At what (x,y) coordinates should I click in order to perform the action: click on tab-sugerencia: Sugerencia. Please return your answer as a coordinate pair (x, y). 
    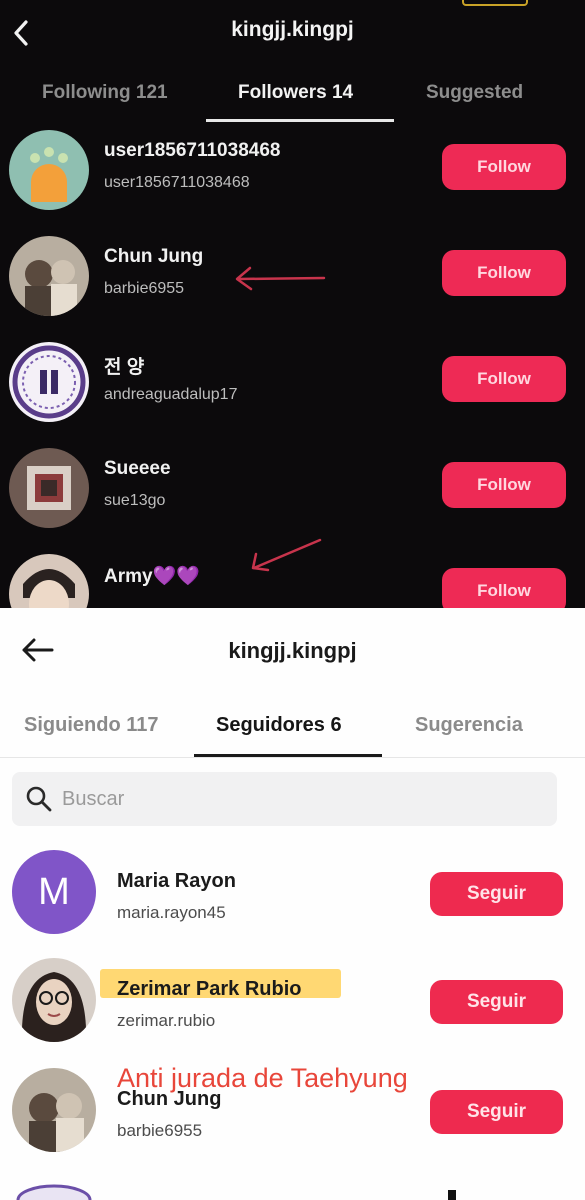
    Looking at the image, I should click on (469, 725).